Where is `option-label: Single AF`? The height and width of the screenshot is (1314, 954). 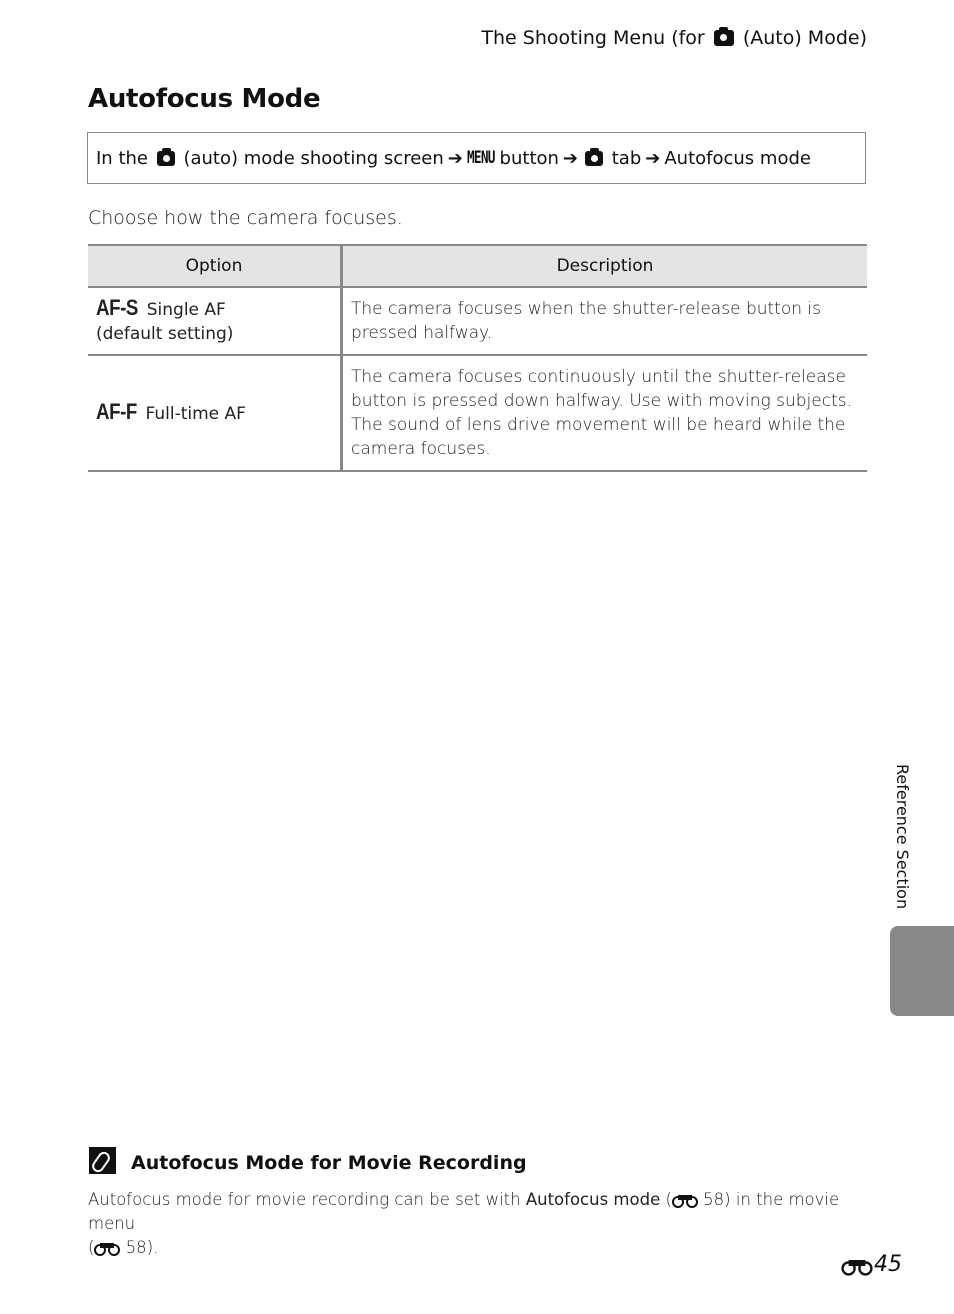
option-label: Single AF is located at coordinates (186, 310).